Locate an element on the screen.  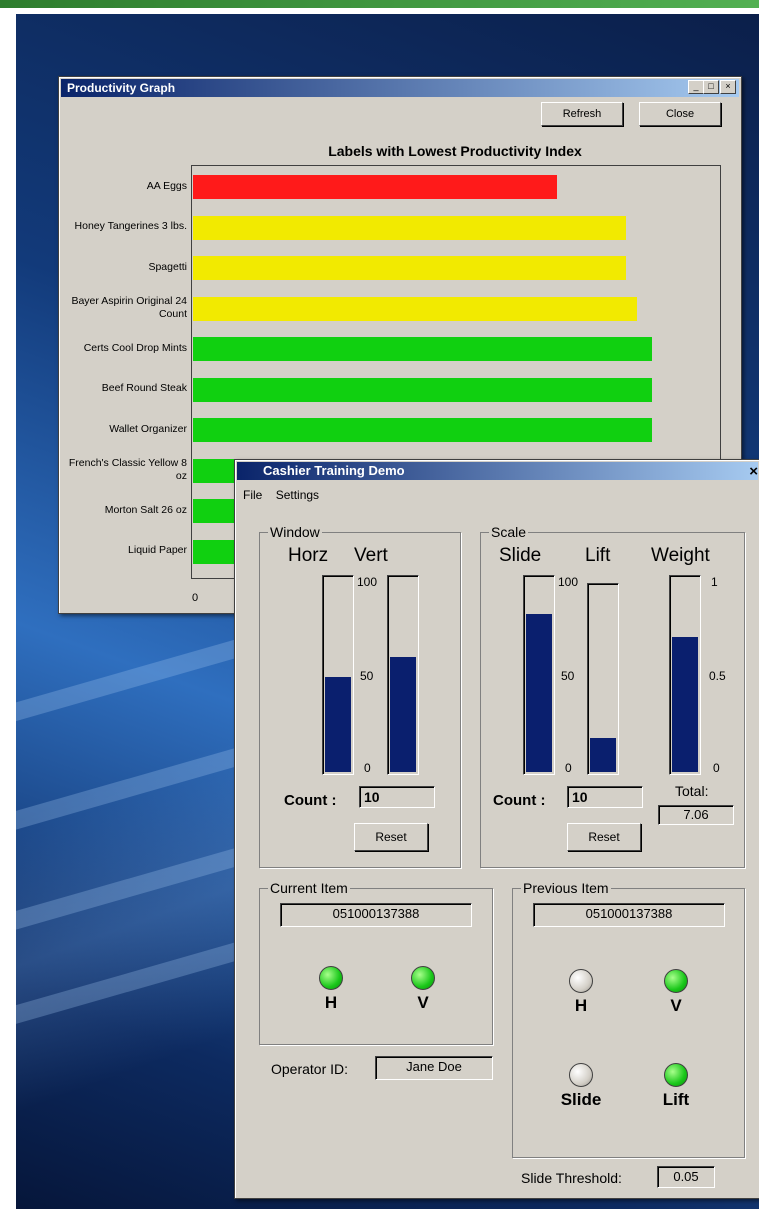
window-count-field: 10 is located at coordinates (397, 797).